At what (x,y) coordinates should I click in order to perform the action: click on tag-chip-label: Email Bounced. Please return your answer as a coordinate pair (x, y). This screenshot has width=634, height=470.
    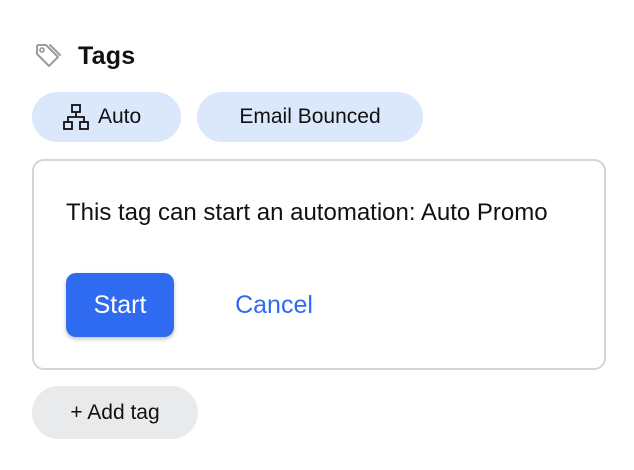
    Looking at the image, I should click on (310, 116).